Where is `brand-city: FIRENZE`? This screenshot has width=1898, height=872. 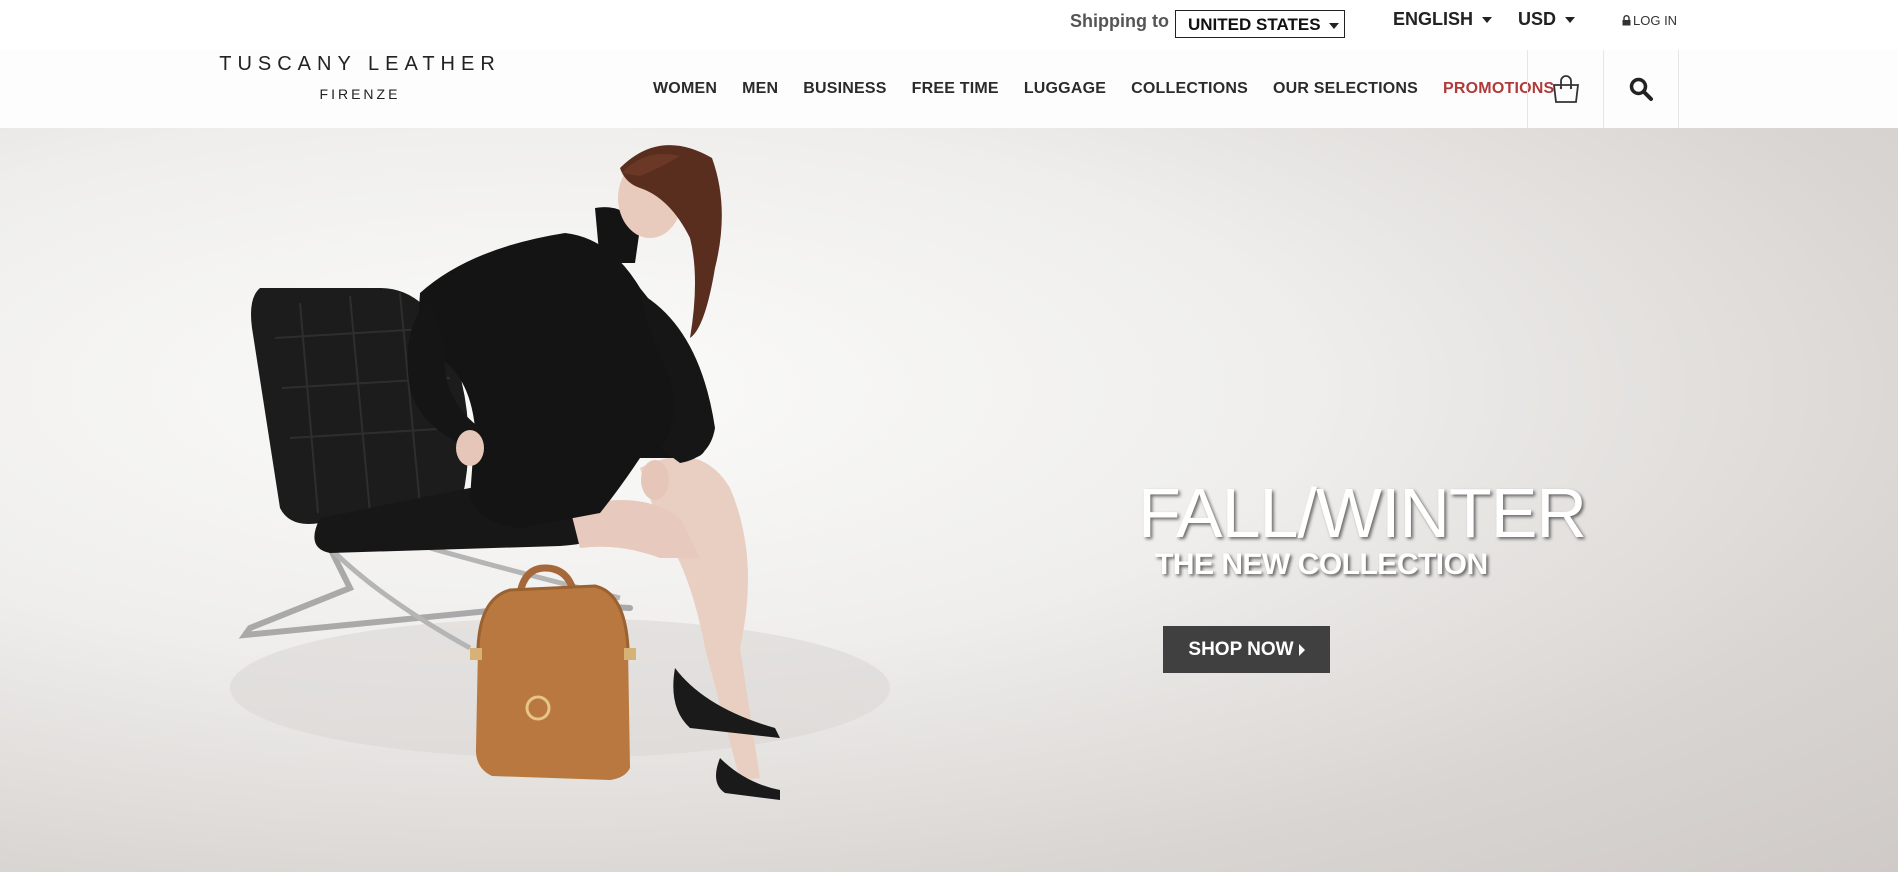
brand-city: FIRENZE is located at coordinates (360, 94).